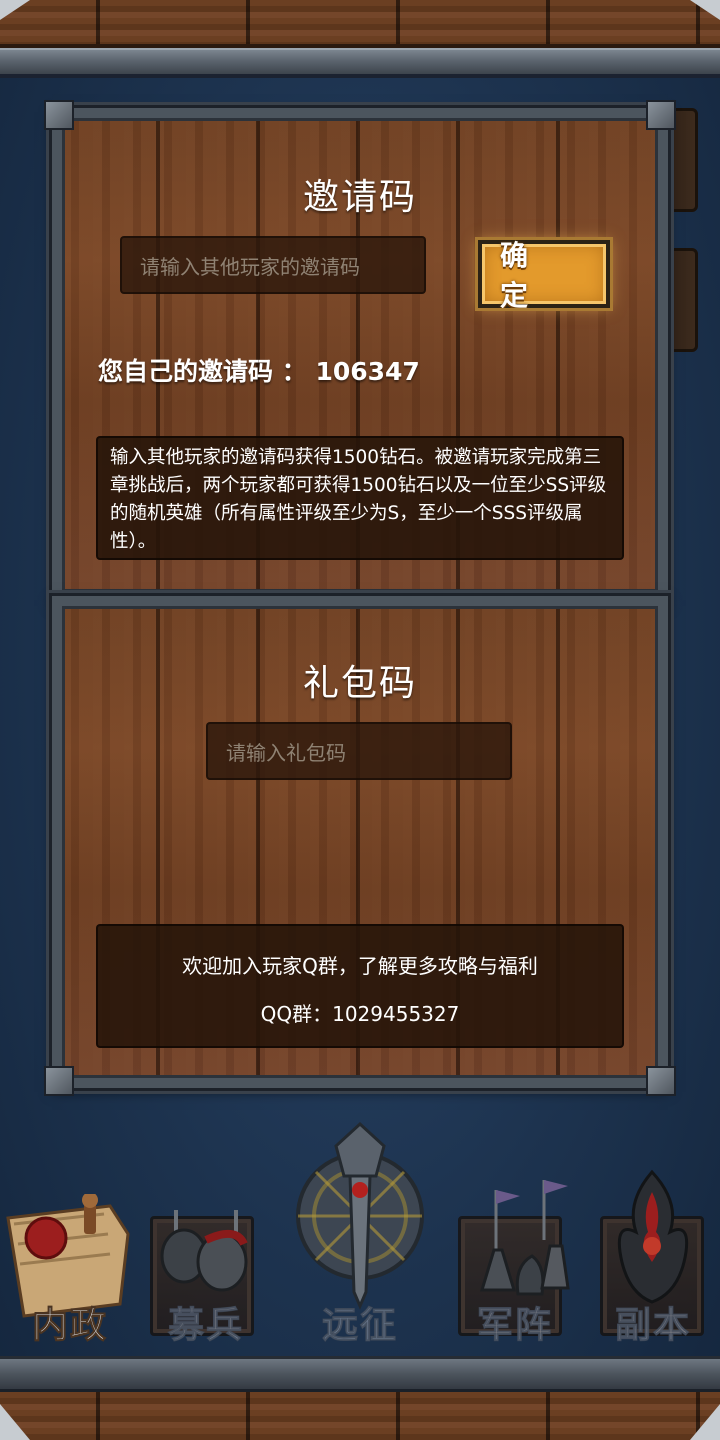  What do you see at coordinates (250, 266) in the screenshot?
I see `invite-code-placeholder: 请输入其他玩家的邀请码` at bounding box center [250, 266].